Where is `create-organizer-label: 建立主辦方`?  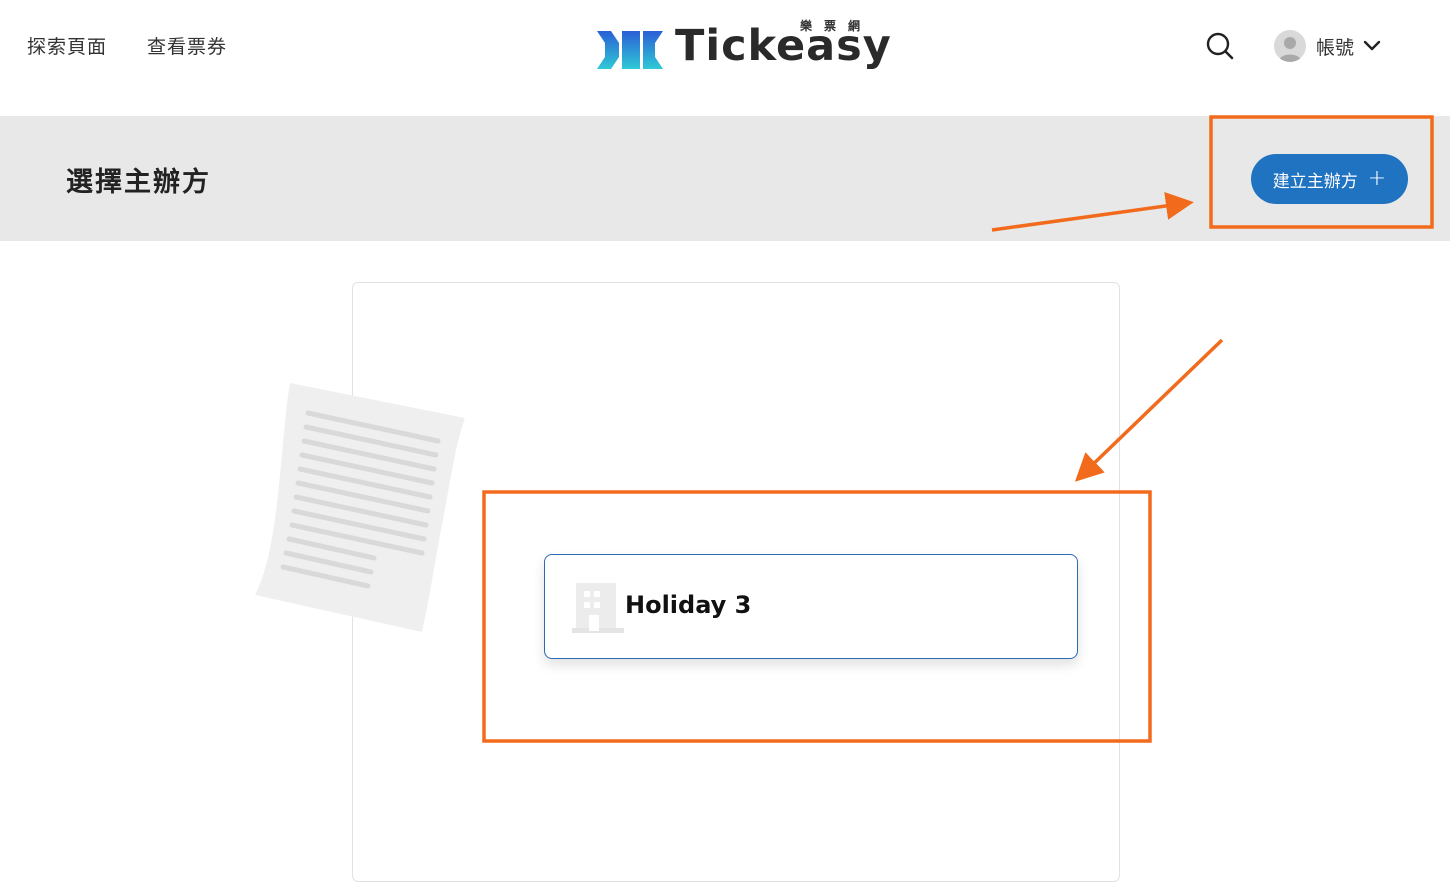
create-organizer-label: 建立主辦方 is located at coordinates (1315, 181).